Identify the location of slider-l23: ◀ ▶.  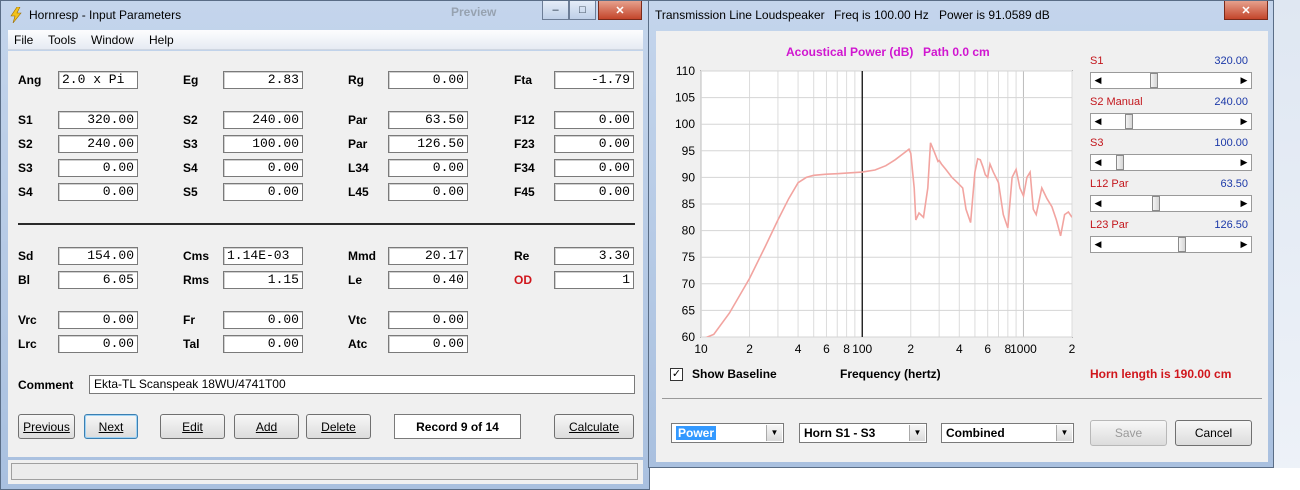
(1171, 244).